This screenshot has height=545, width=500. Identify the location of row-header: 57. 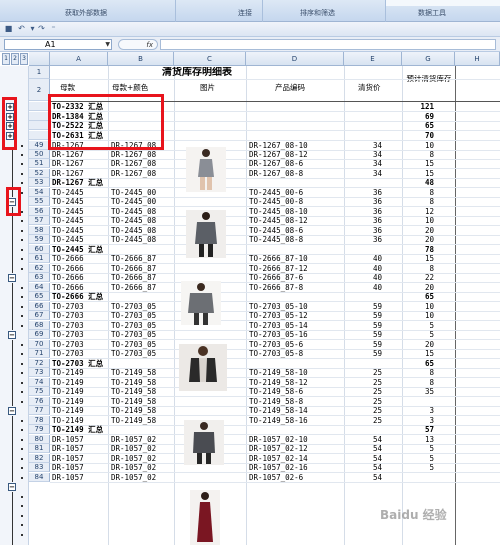
(39, 220).